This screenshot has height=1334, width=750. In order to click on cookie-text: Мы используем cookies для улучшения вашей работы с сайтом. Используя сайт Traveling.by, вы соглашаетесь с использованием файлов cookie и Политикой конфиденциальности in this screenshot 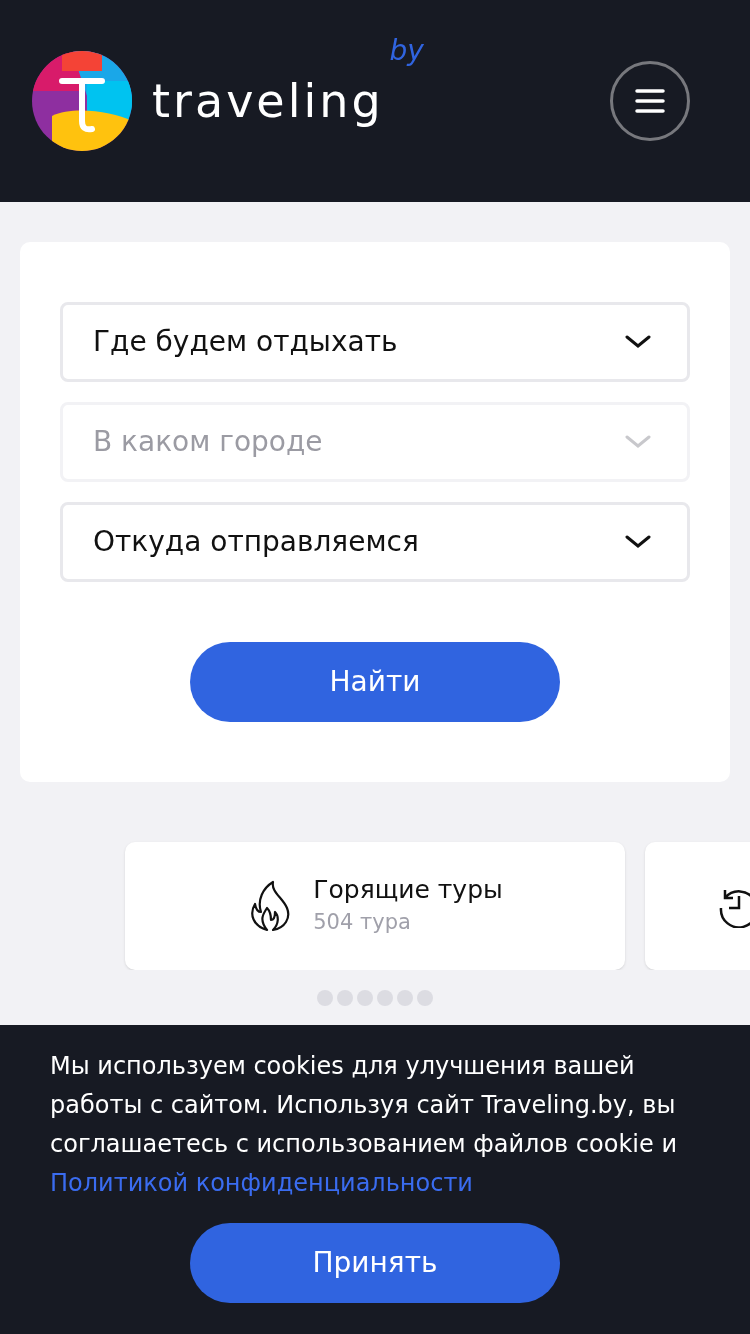, I will do `click(364, 1125)`.